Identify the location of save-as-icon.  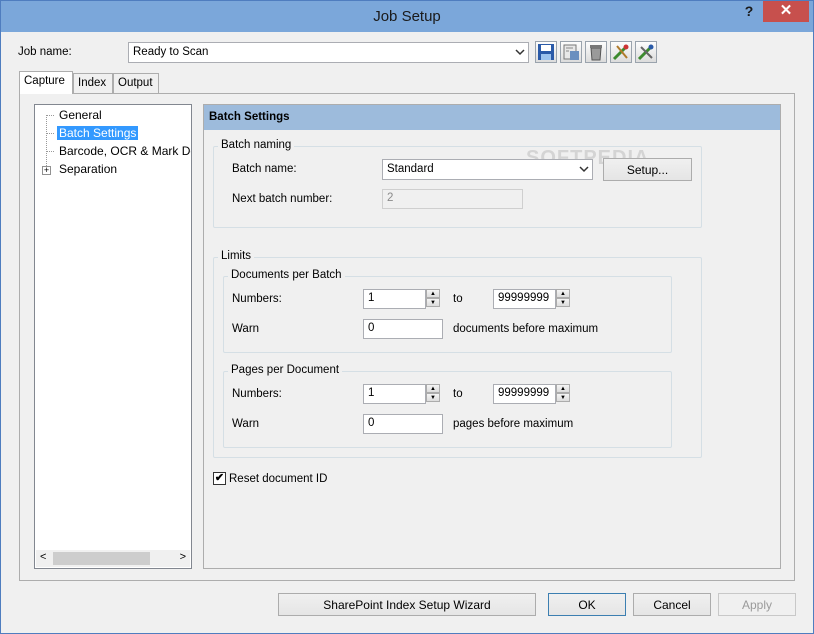
(571, 52).